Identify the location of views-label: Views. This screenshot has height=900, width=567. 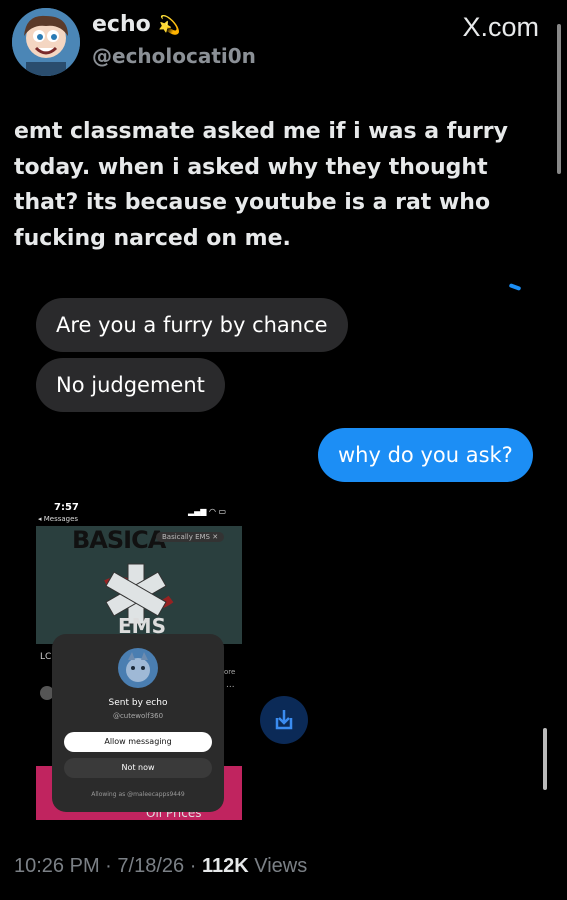
(281, 866).